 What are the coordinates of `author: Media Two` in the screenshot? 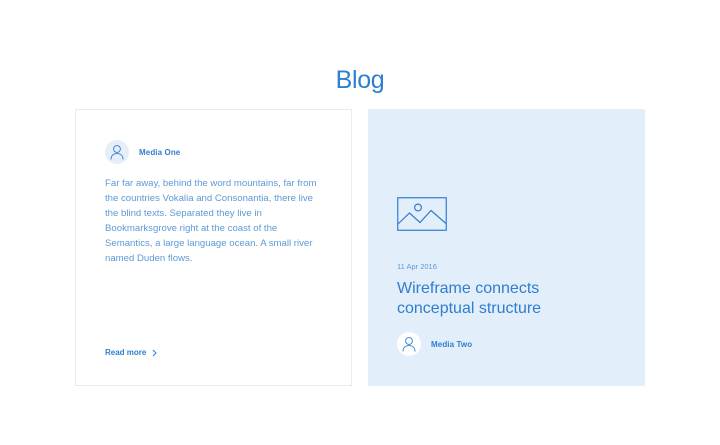 It's located at (434, 344).